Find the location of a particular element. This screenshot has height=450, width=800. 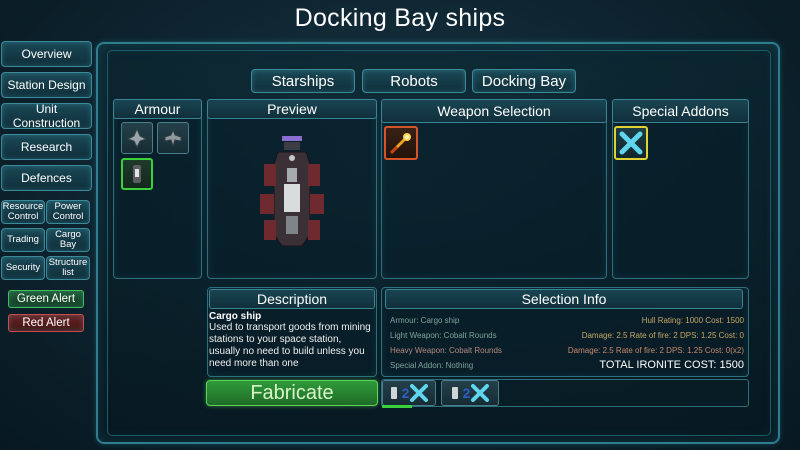

fighter-ship-icon is located at coordinates (137, 138).